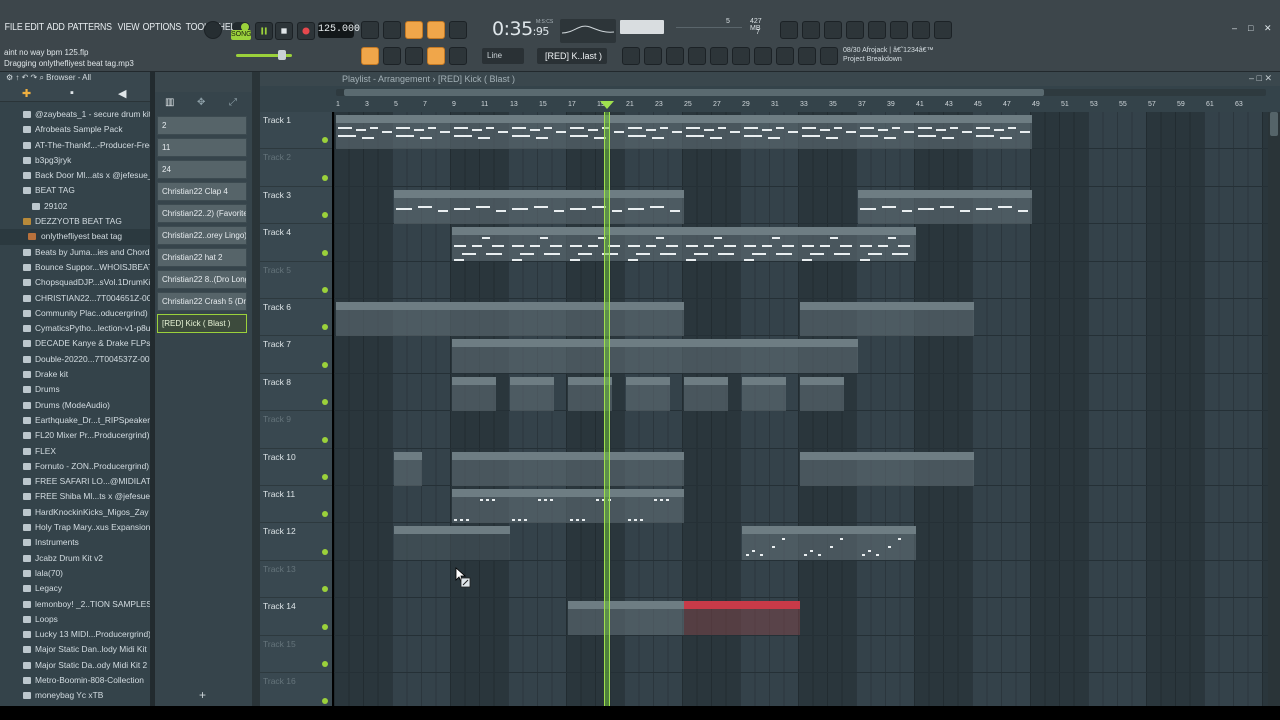  Describe the element at coordinates (306, 31) in the screenshot. I see `record-button` at that location.